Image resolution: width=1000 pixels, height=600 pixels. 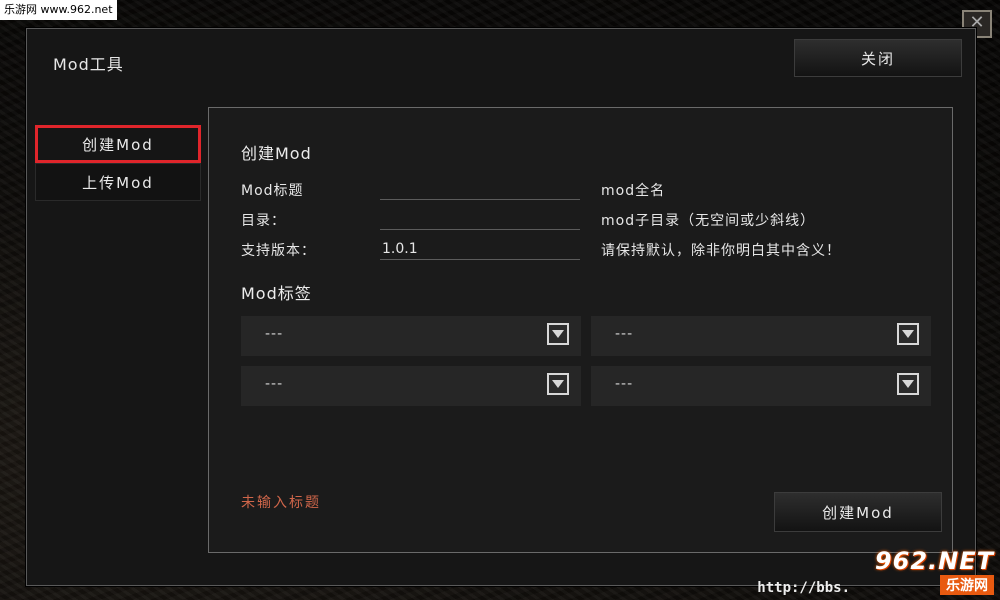 What do you see at coordinates (858, 512) in the screenshot?
I see `create-mod-button: 创建Mod` at bounding box center [858, 512].